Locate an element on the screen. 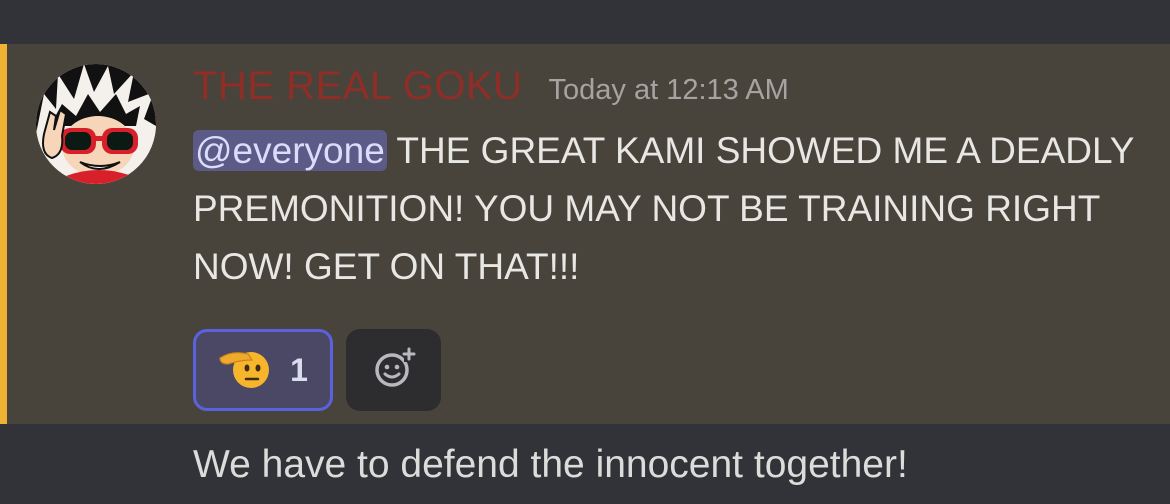 The width and height of the screenshot is (1170, 504). author-name: THE REAL GOKU is located at coordinates (358, 86).